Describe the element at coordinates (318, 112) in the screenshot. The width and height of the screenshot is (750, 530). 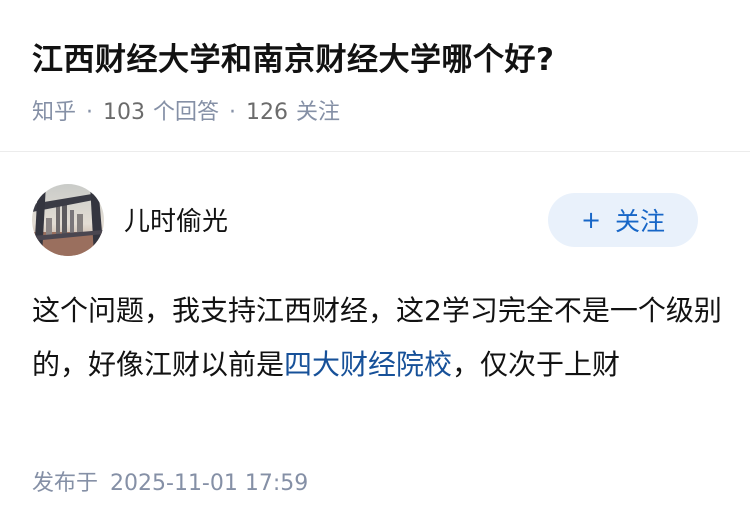
I see `follower-count-label: 关注` at that location.